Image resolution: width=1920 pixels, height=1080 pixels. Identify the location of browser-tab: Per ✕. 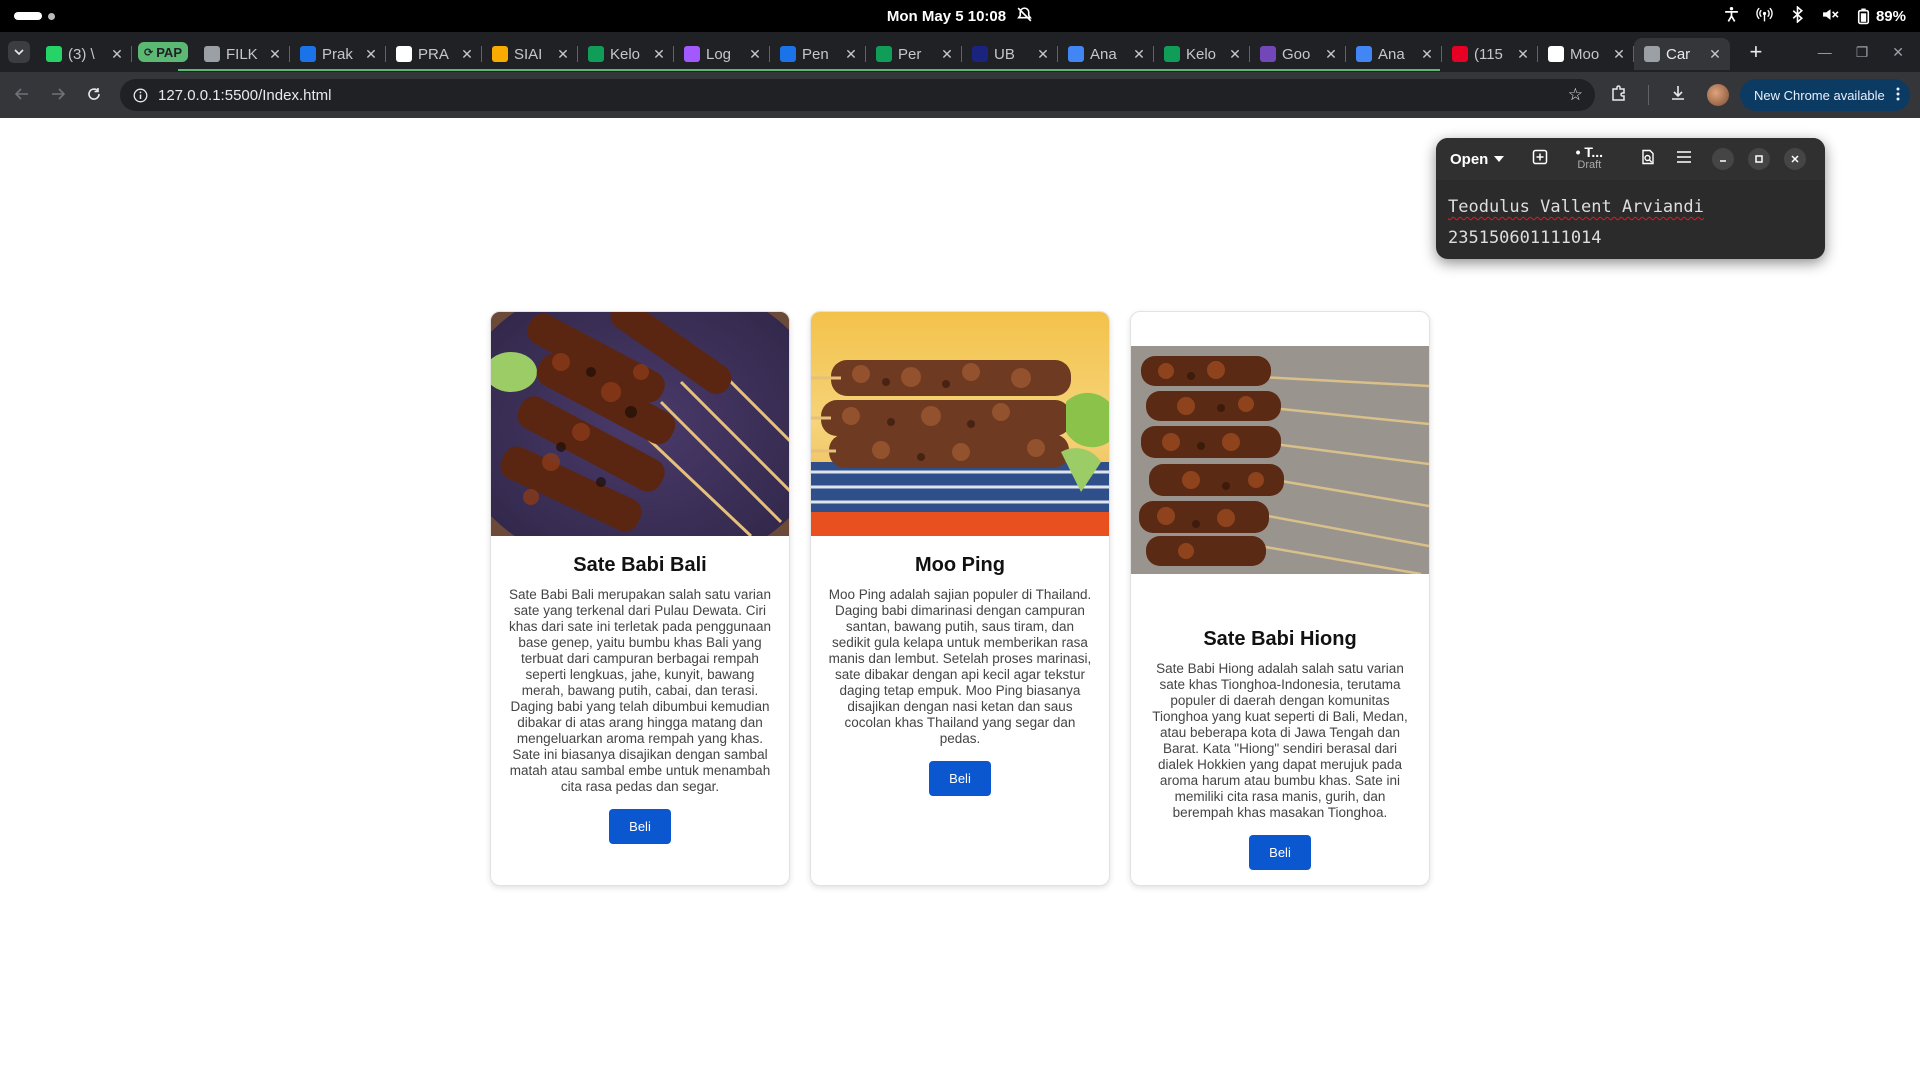
(914, 54).